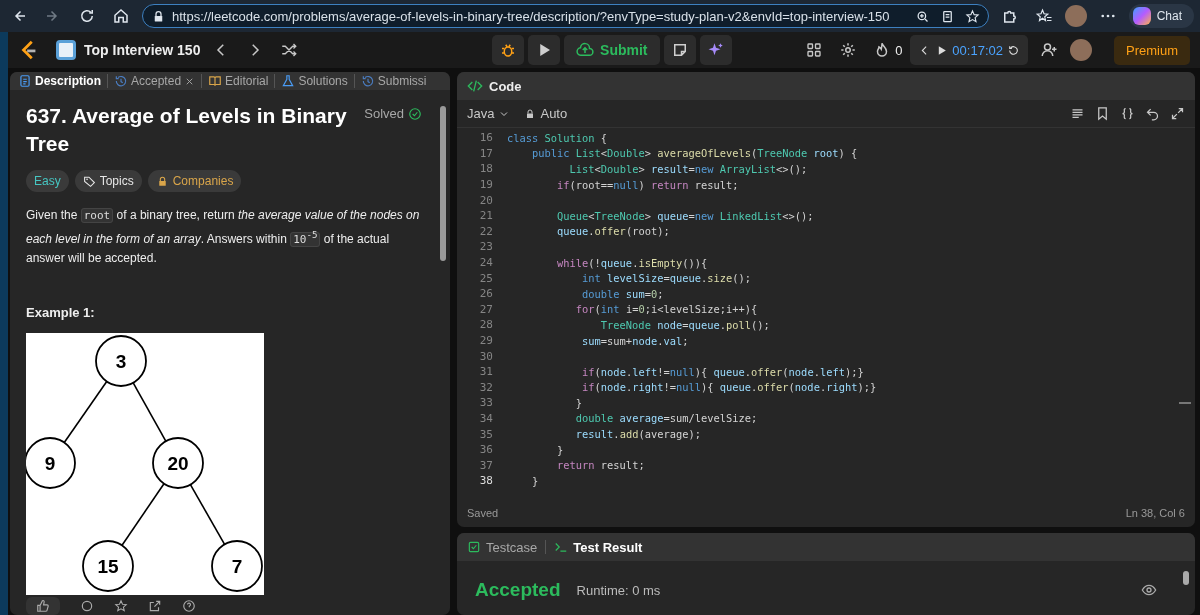 This screenshot has height=615, width=1200. I want to click on line-number: 29, so click(485, 340).